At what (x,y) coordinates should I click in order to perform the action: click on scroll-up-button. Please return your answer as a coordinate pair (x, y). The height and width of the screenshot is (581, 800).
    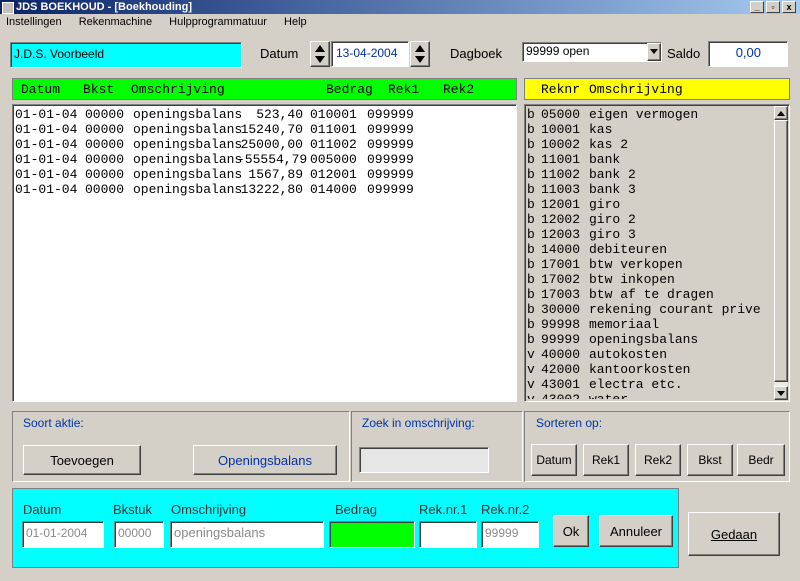
    Looking at the image, I should click on (781, 113).